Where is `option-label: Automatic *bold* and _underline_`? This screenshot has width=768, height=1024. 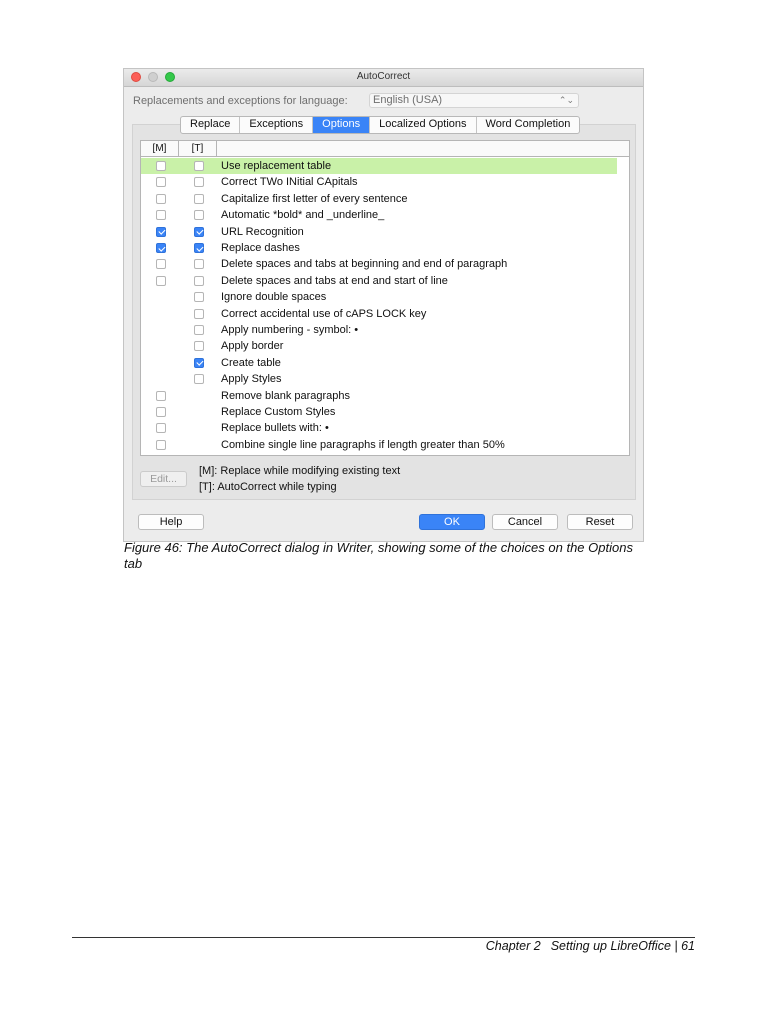
option-label: Automatic *bold* and _underline_ is located at coordinates (303, 215).